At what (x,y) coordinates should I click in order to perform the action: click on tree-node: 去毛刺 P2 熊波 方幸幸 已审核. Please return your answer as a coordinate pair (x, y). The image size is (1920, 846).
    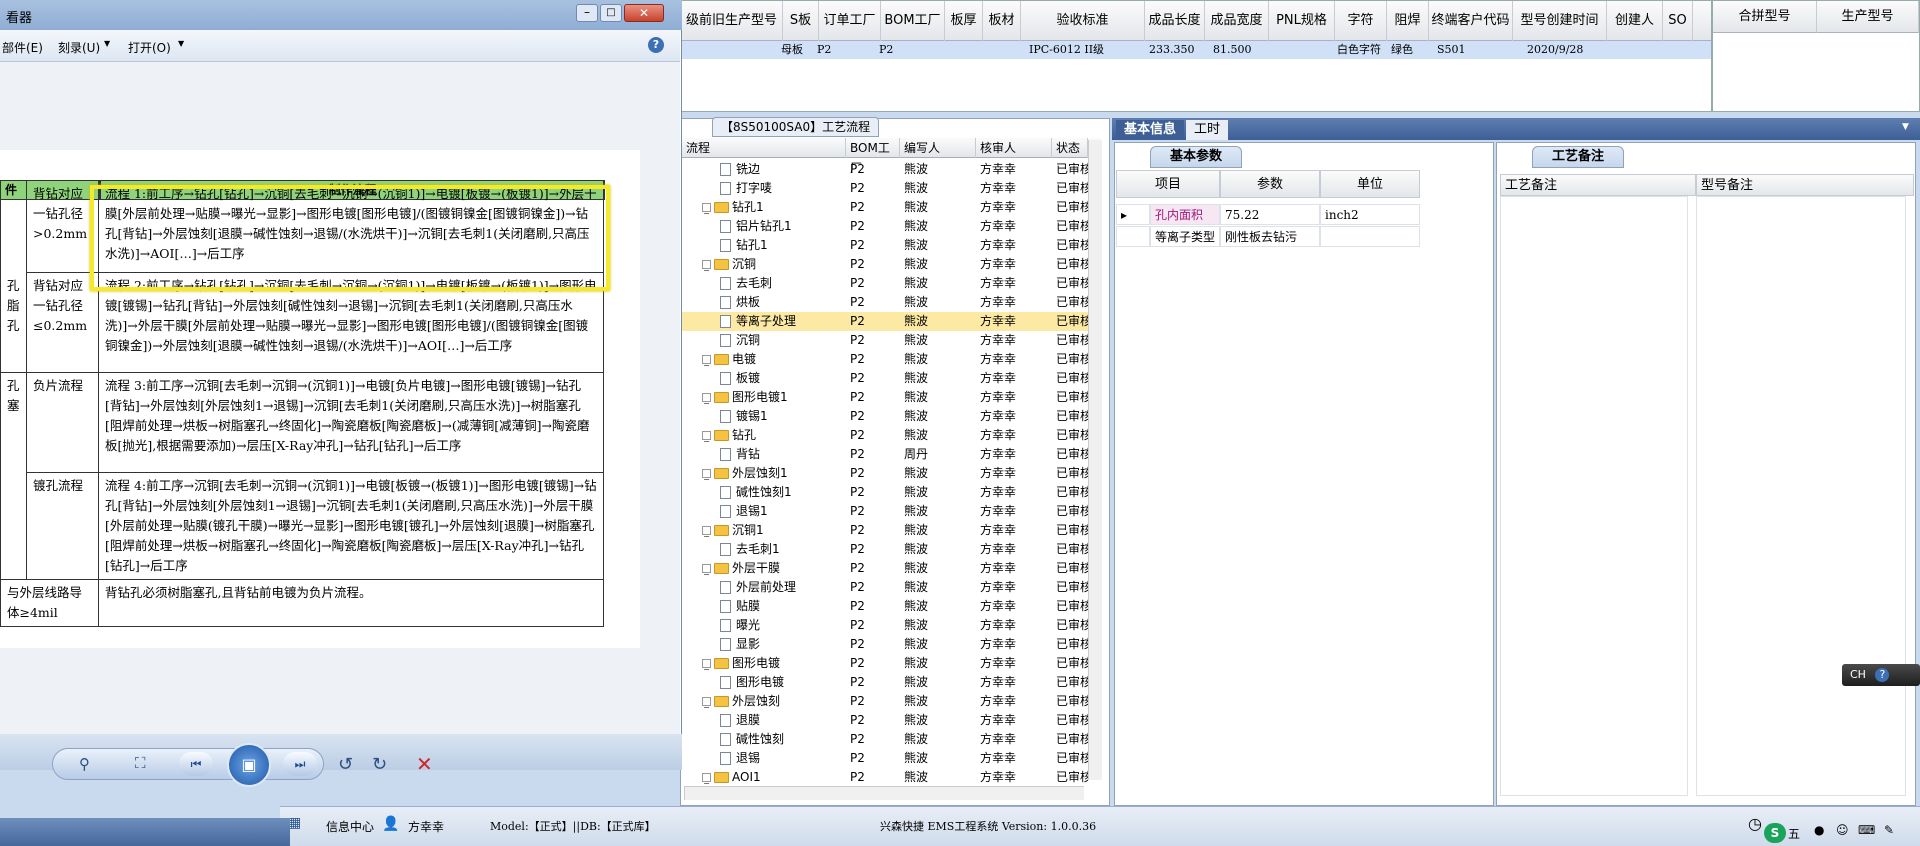
    Looking at the image, I should click on (885, 283).